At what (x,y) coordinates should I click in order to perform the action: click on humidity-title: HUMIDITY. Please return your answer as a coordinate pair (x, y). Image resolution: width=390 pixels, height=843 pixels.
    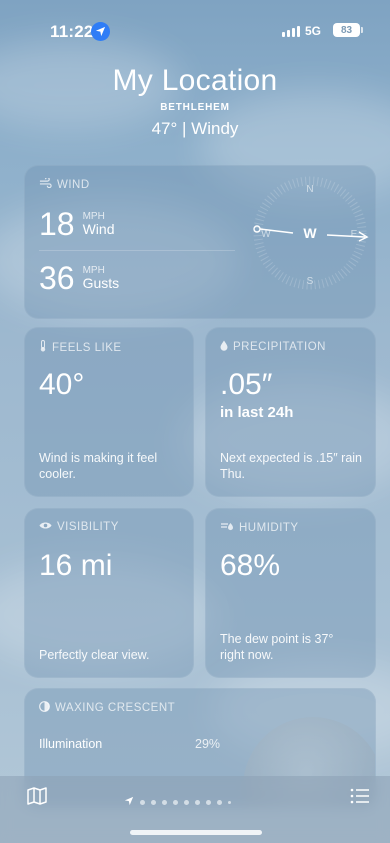
    Looking at the image, I should click on (269, 527).